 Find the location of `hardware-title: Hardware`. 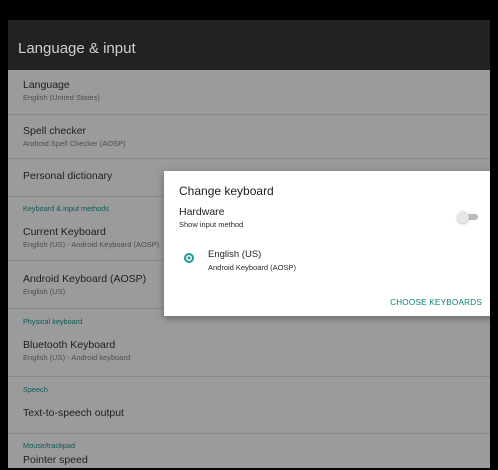

hardware-title: Hardware is located at coordinates (202, 212).